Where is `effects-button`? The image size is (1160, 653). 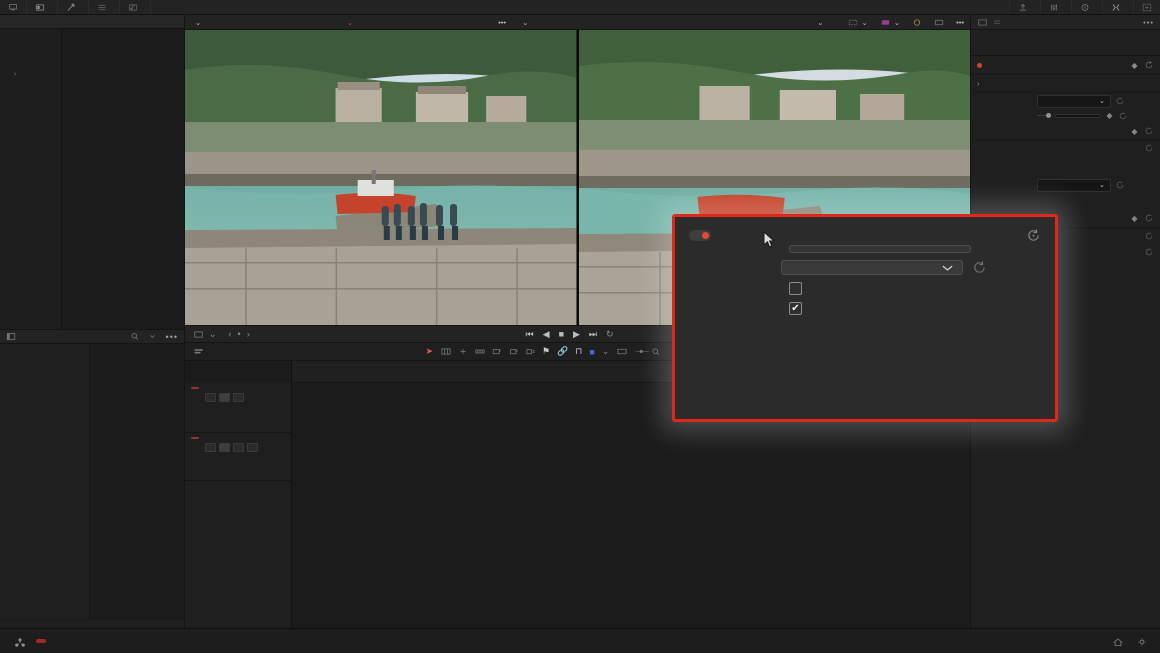
effects-button is located at coordinates (73, 7).